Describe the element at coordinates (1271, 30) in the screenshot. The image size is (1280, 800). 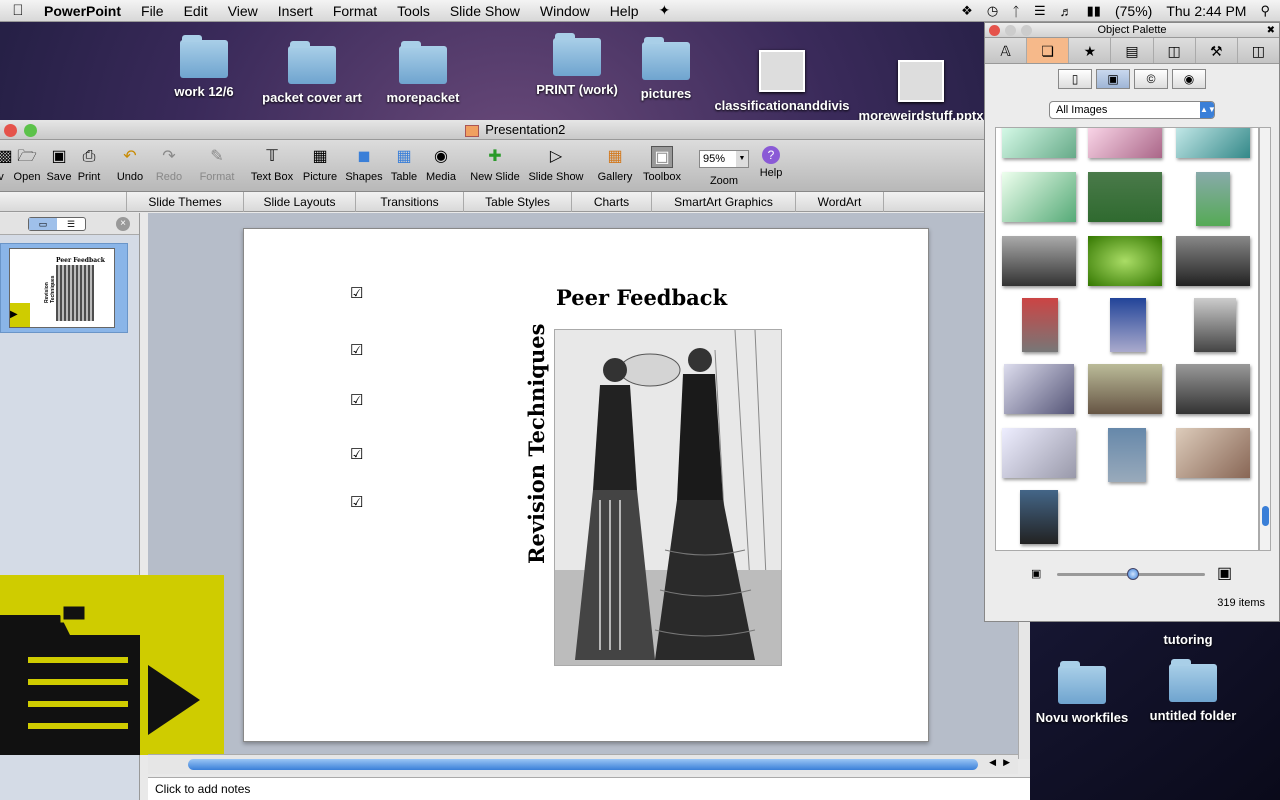
I see `collapse-palette-icon: ✖` at that location.